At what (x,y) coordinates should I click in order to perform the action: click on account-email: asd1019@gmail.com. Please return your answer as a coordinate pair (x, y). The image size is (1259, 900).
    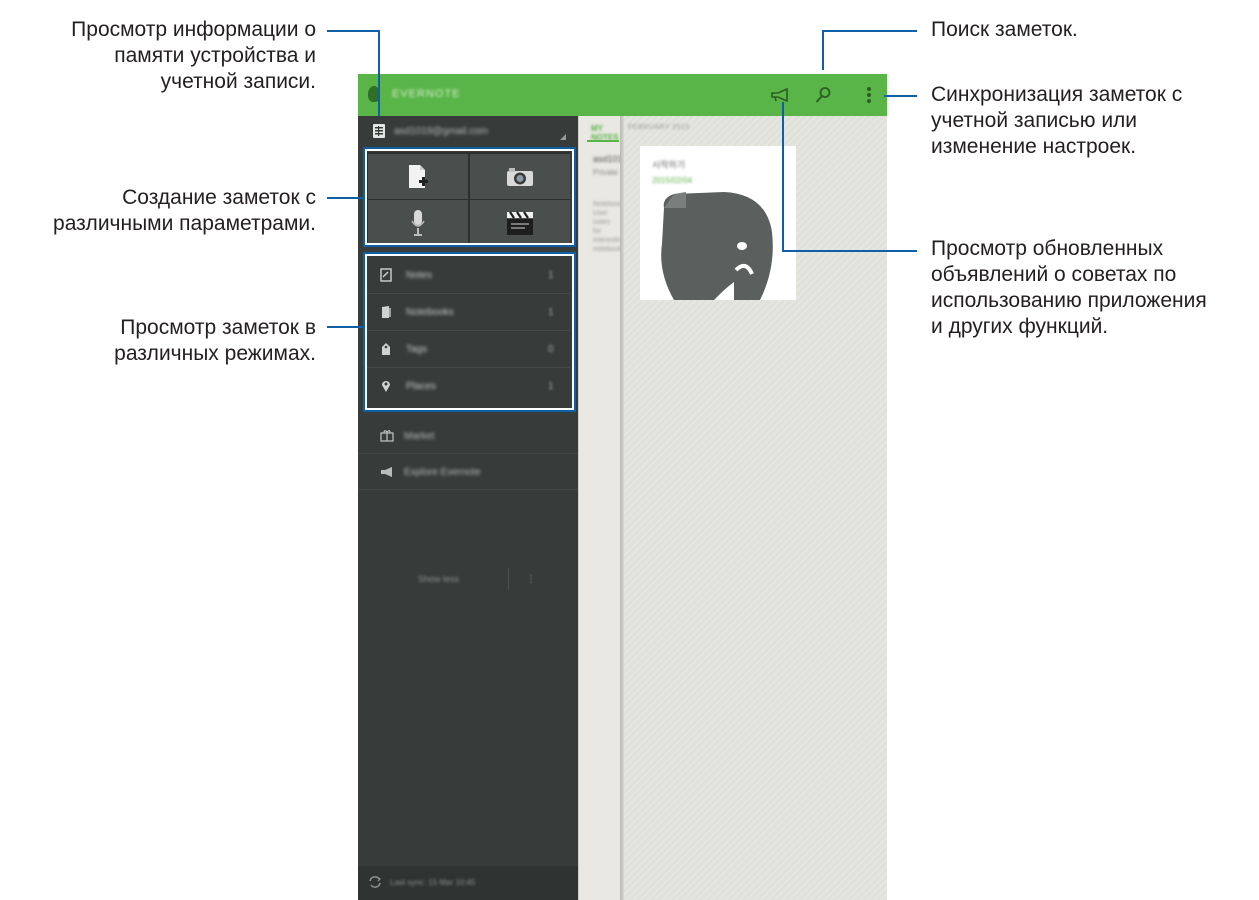
    Looking at the image, I should click on (441, 131).